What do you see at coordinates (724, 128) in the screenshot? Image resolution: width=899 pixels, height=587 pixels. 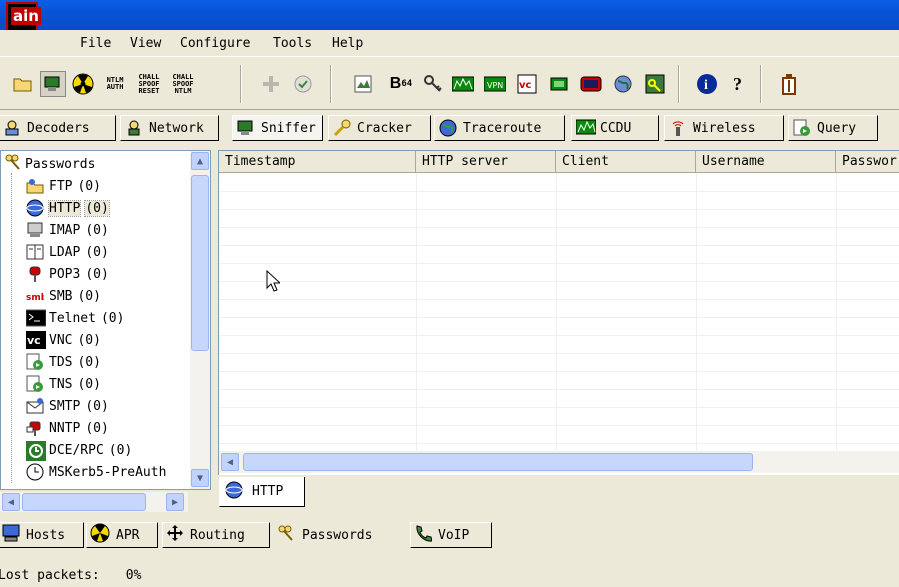 I see `tab-wireless: Wireless` at bounding box center [724, 128].